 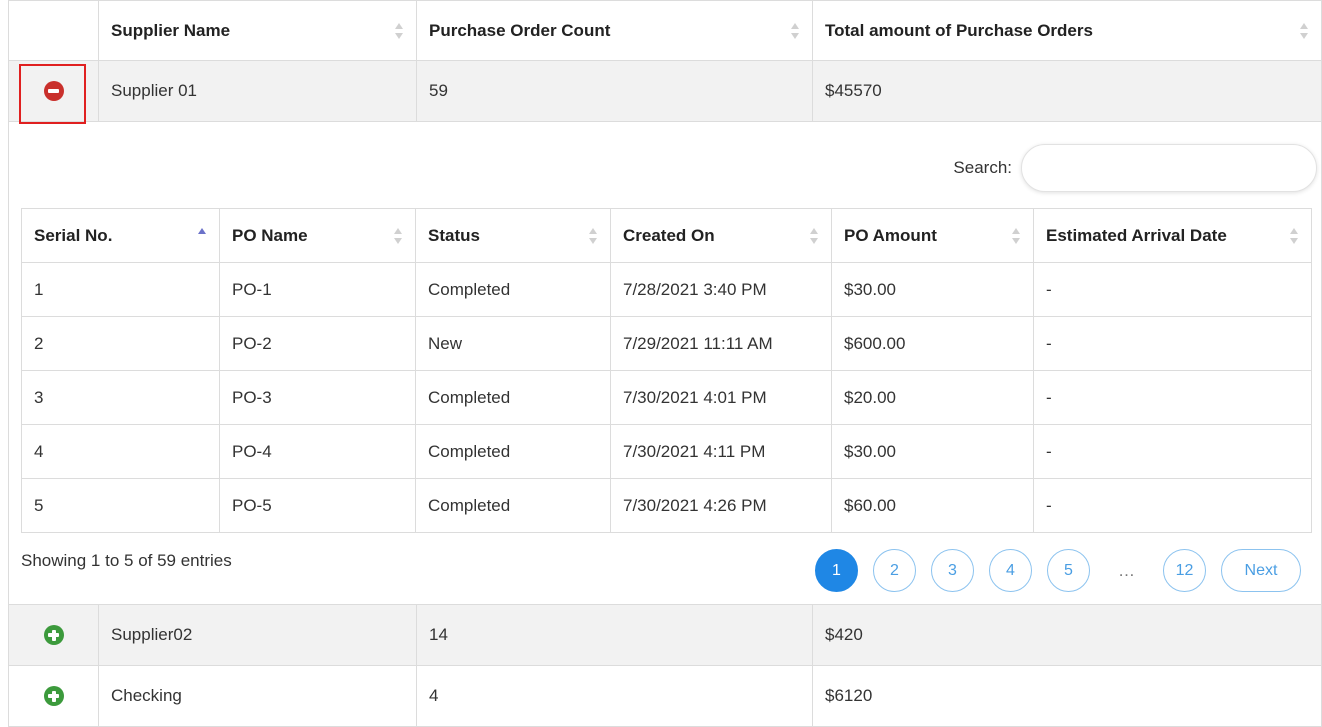 I want to click on column-header-po-amount: PO Amount, so click(x=932, y=235).